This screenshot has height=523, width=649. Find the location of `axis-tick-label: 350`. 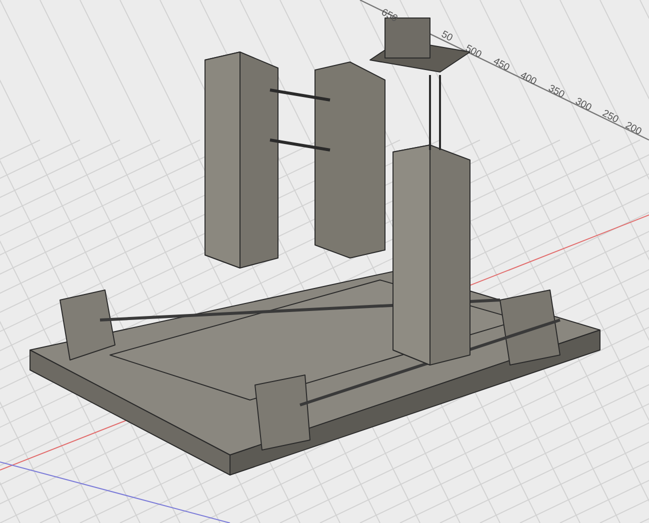

axis-tick-label: 350 is located at coordinates (556, 92).